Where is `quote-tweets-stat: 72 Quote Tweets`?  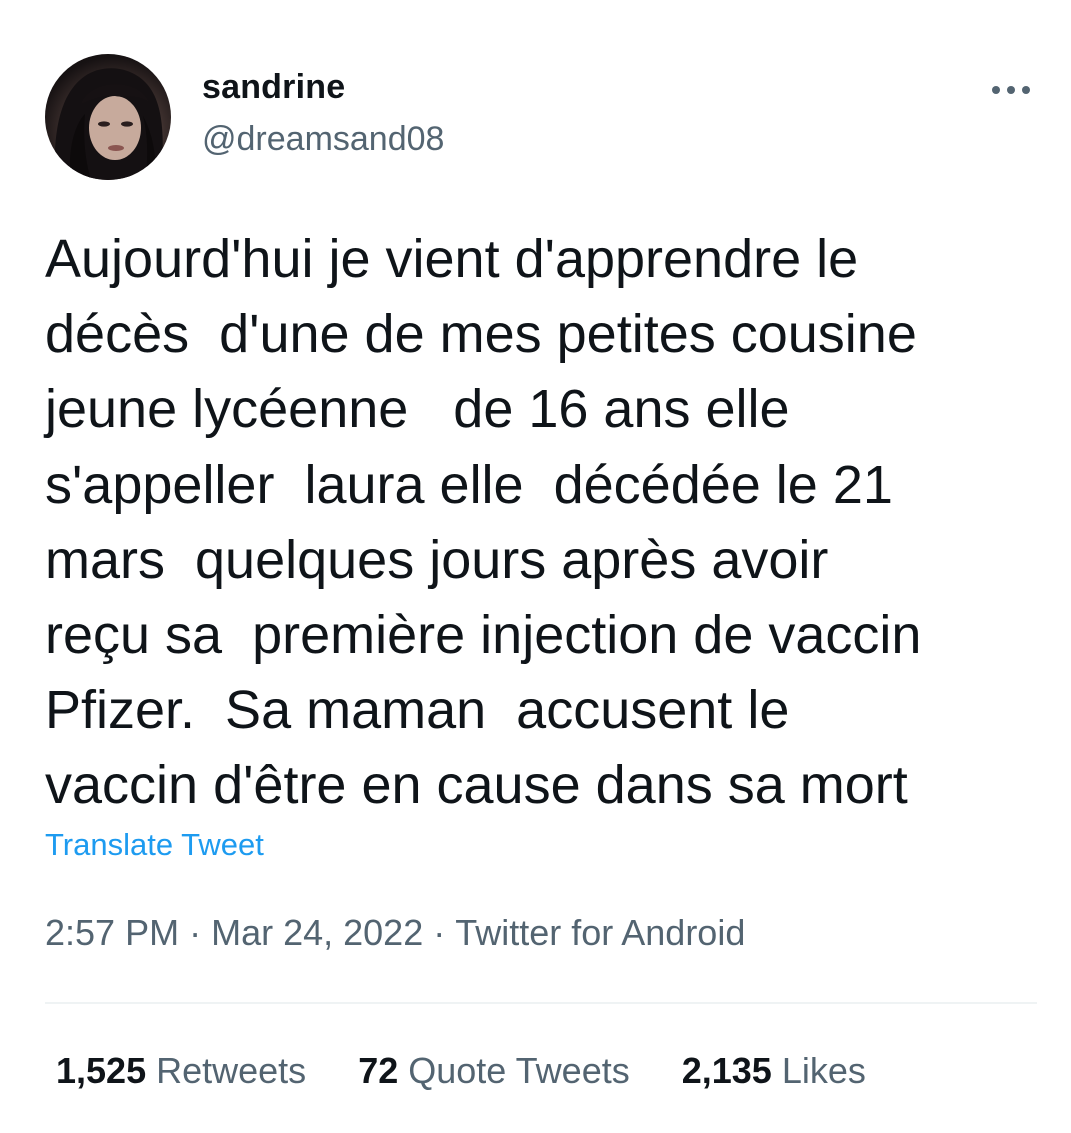 quote-tweets-stat: 72 Quote Tweets is located at coordinates (494, 1071).